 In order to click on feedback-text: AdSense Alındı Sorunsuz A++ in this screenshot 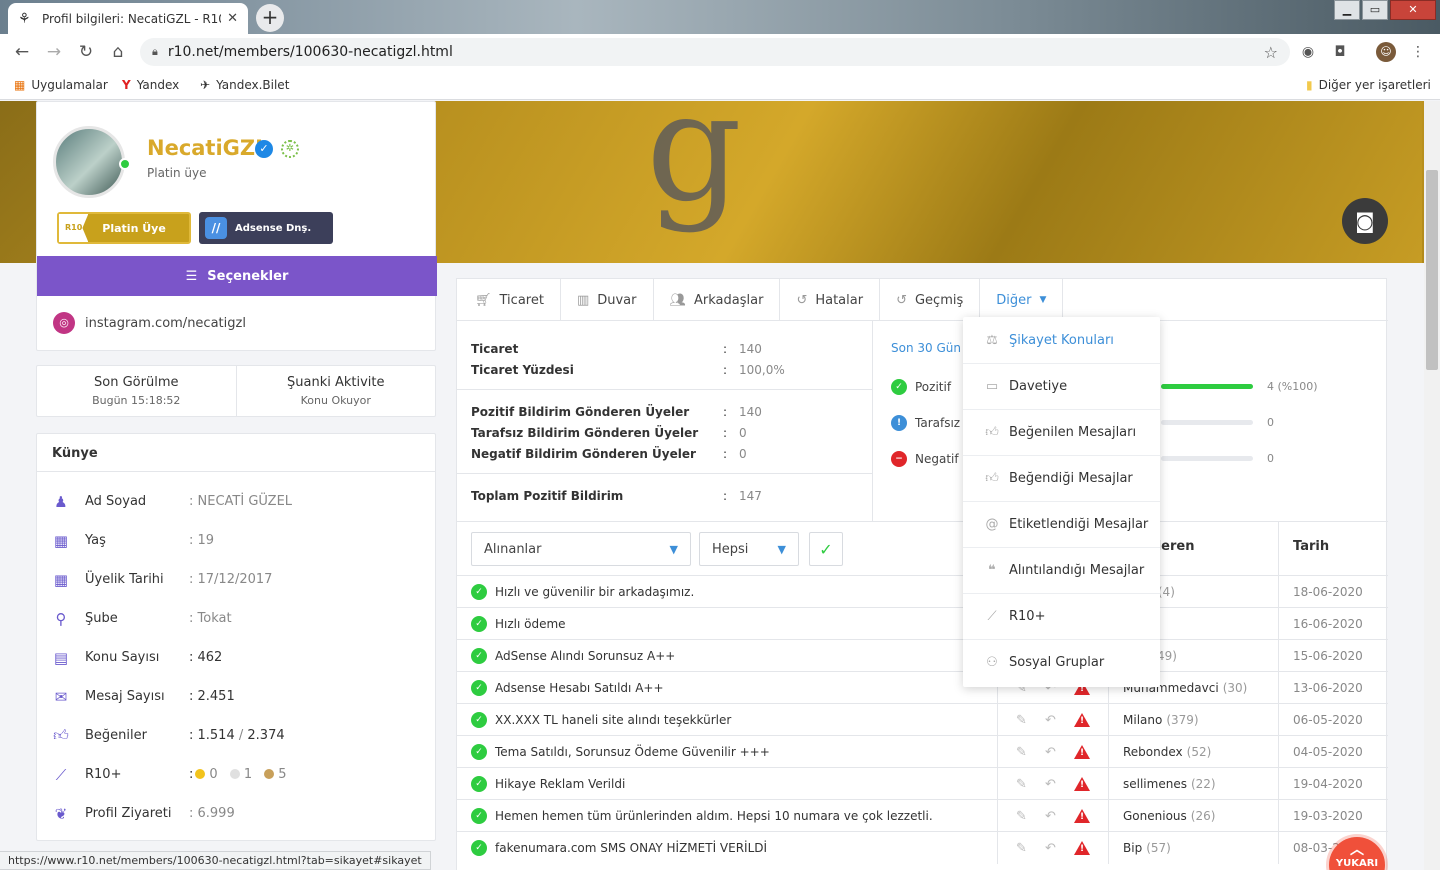, I will do `click(585, 656)`.